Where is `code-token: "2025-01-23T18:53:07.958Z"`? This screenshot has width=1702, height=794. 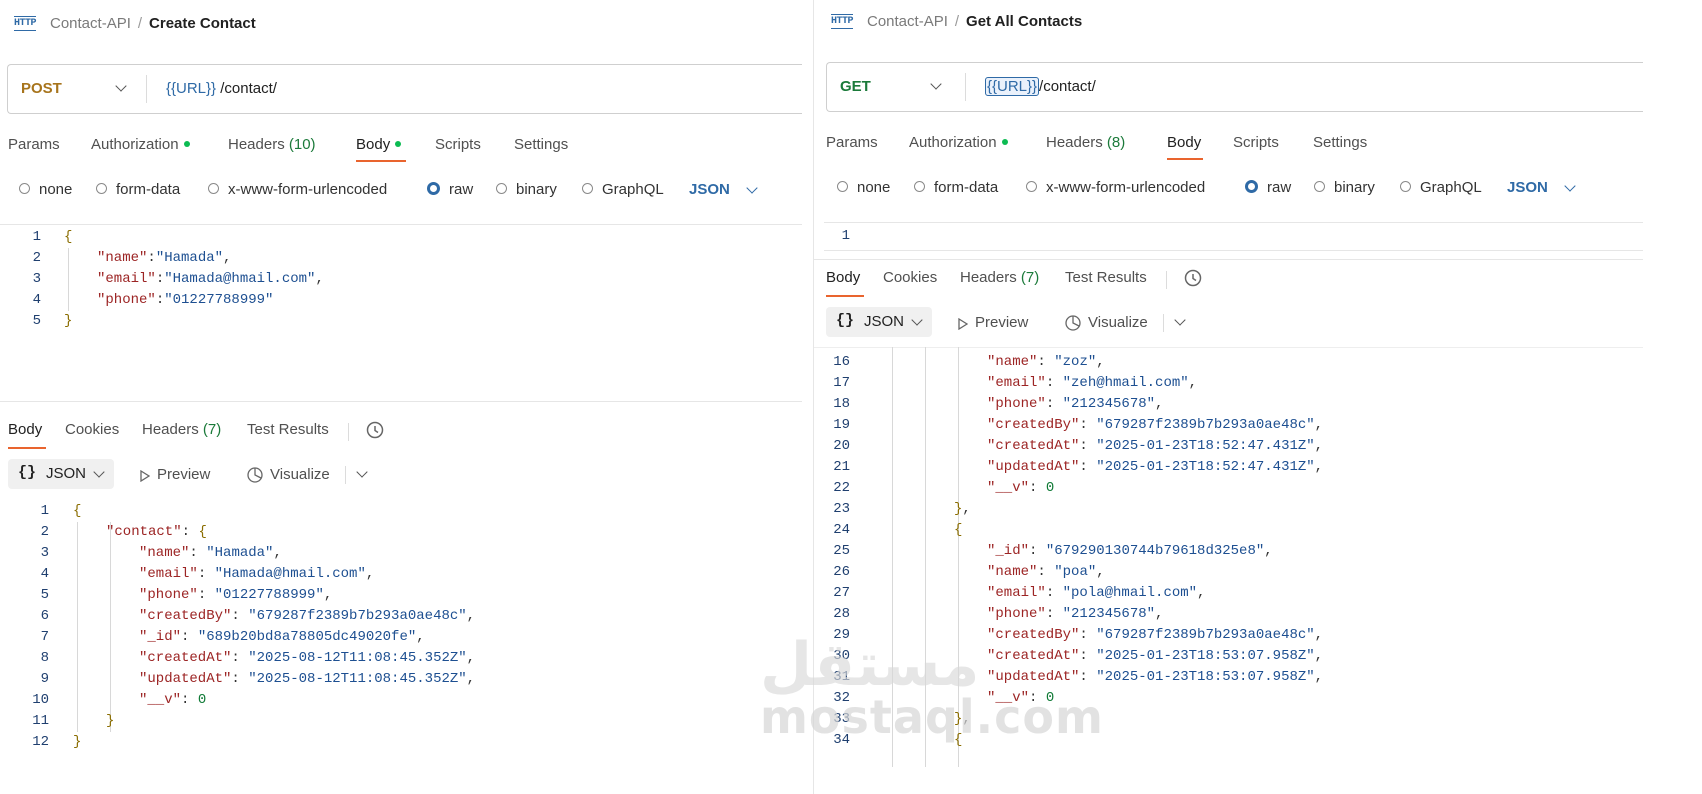
code-token: "2025-01-23T18:53:07.958Z" is located at coordinates (1205, 677).